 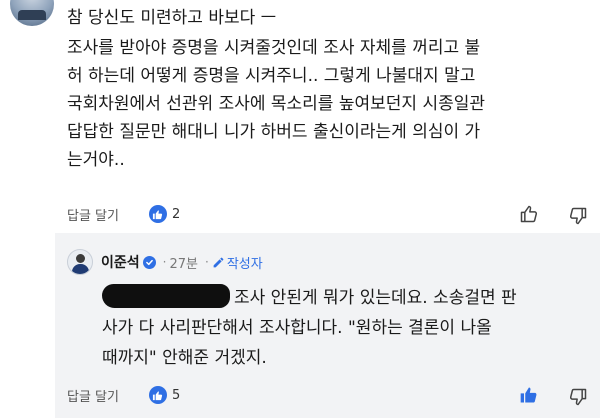 I want to click on like-count: 5, so click(x=164, y=395).